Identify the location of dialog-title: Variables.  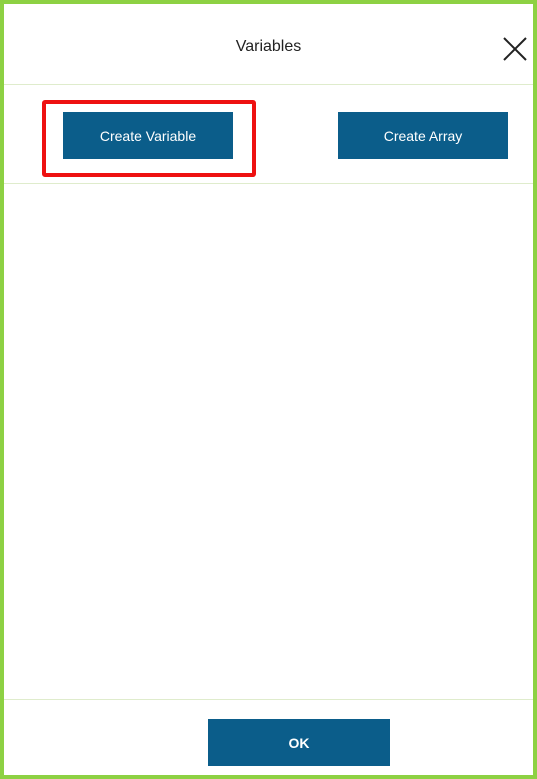
(268, 46).